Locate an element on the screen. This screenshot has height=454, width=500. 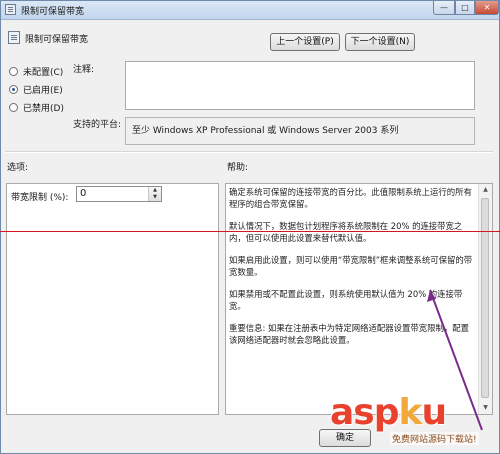
watermark-logo-left: asp is located at coordinates (364, 412).